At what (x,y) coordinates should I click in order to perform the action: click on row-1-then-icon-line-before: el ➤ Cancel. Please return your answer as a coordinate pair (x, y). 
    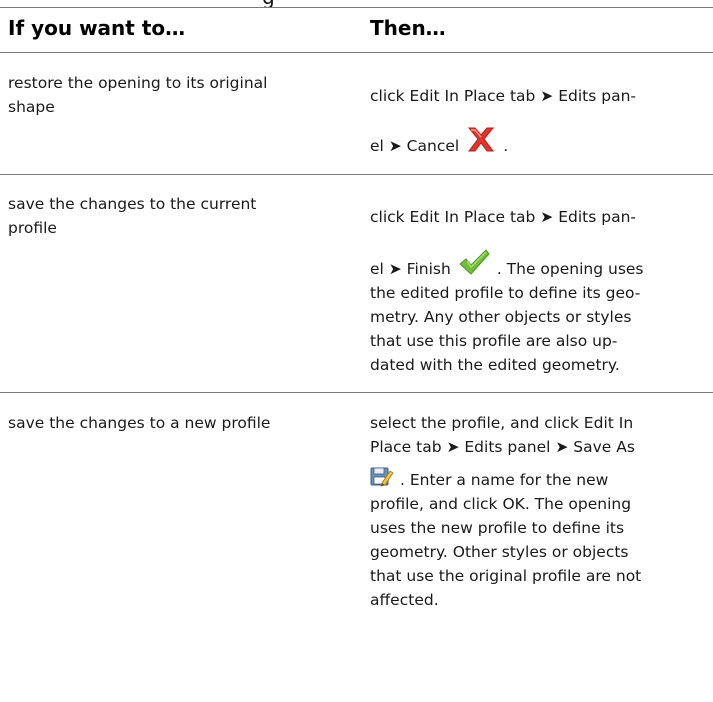
    Looking at the image, I should click on (415, 146).